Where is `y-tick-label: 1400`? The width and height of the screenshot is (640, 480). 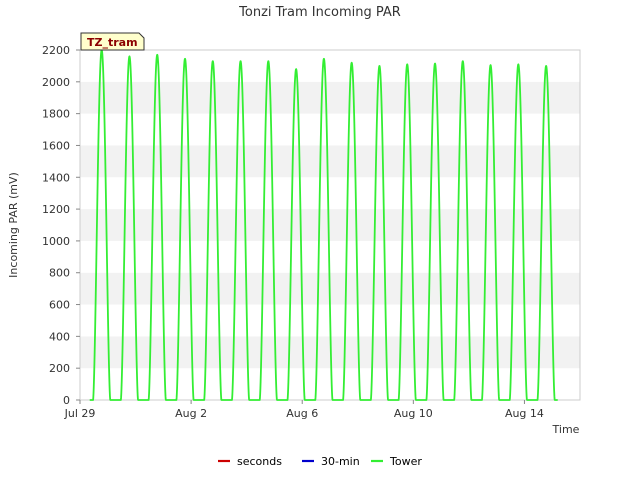
y-tick-label: 1400 is located at coordinates (56, 177).